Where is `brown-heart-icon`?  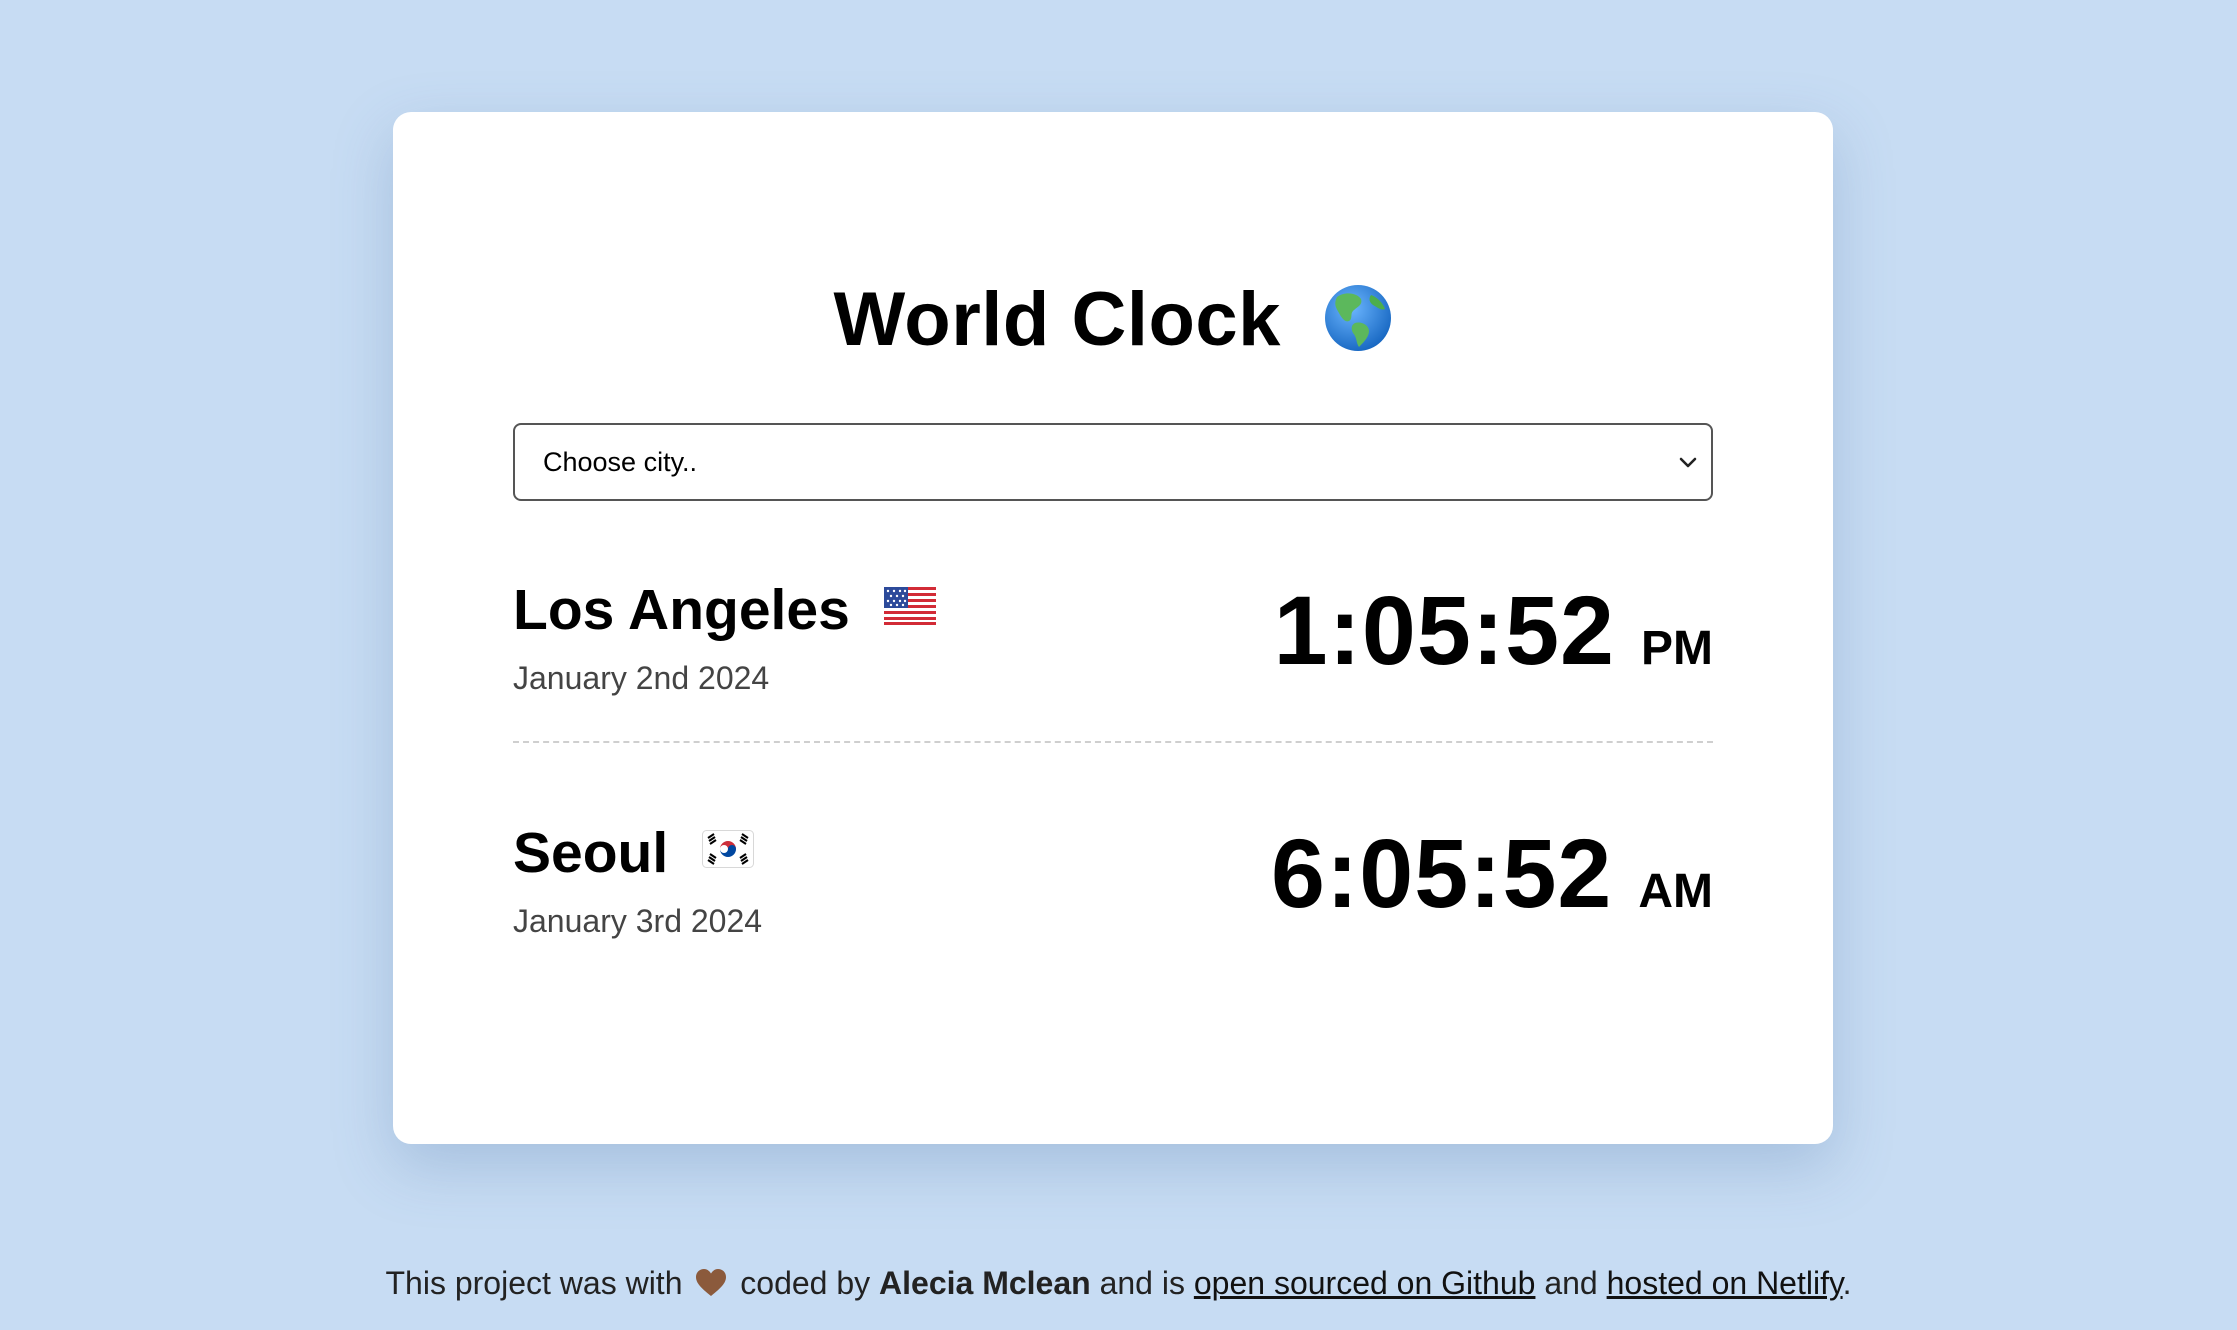 brown-heart-icon is located at coordinates (711, 1282).